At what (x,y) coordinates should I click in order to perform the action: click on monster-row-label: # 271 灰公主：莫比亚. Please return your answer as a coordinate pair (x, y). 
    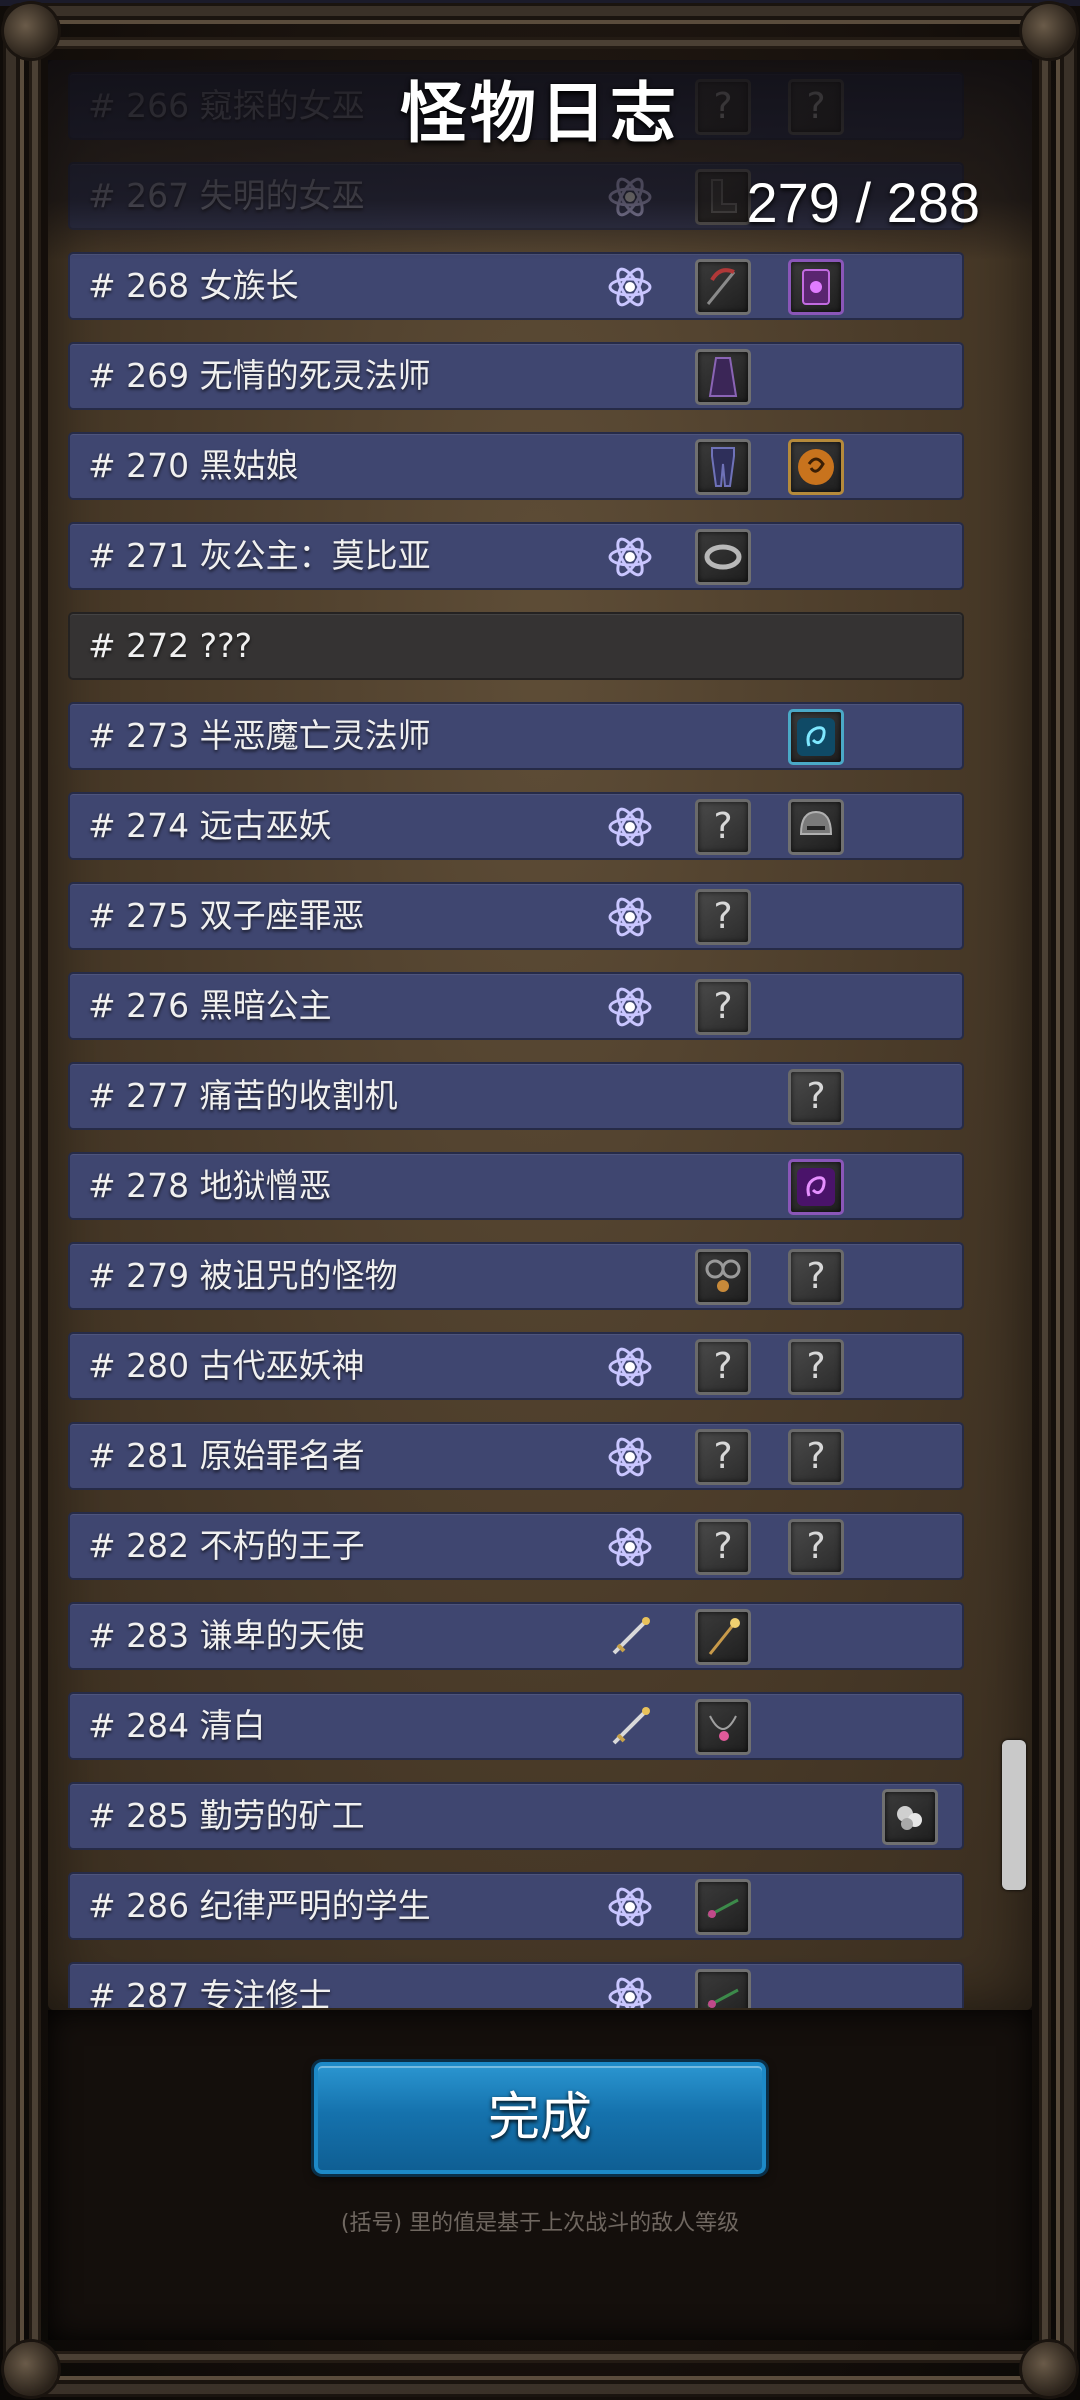
    Looking at the image, I should click on (259, 555).